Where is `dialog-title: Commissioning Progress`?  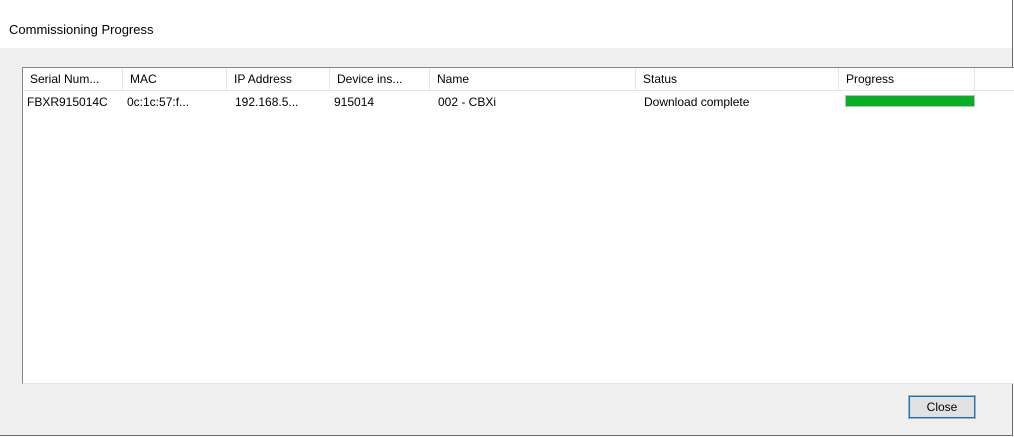
dialog-title: Commissioning Progress is located at coordinates (81, 29).